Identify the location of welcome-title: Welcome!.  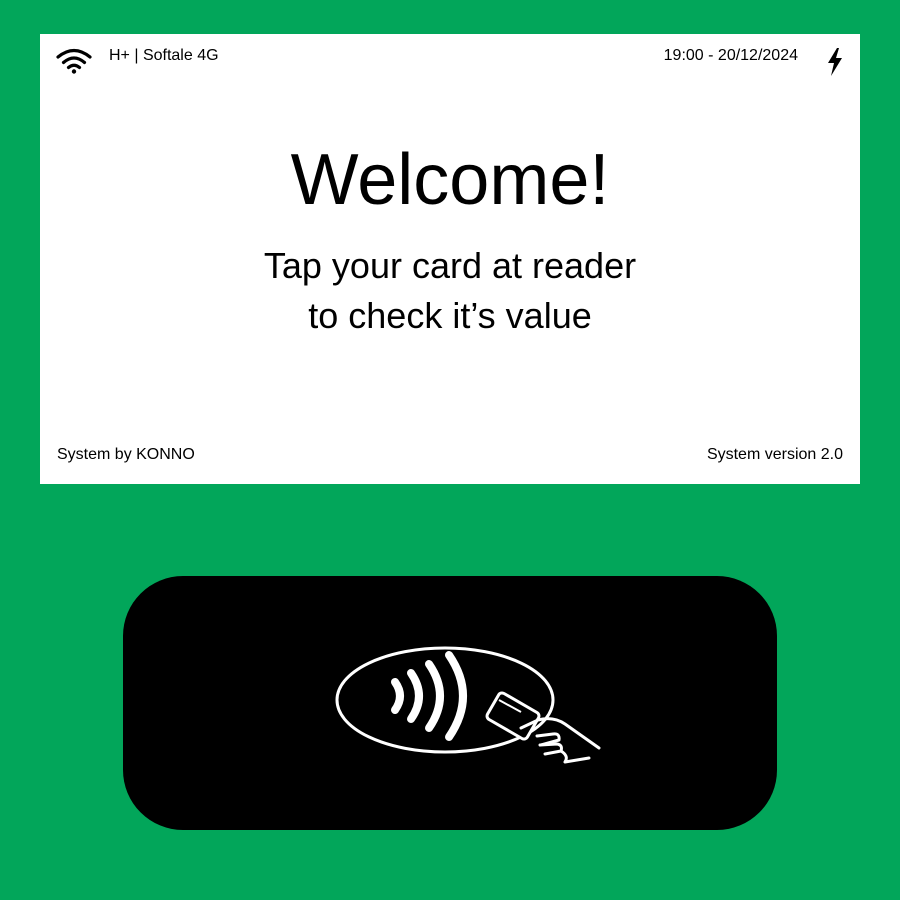
(450, 180).